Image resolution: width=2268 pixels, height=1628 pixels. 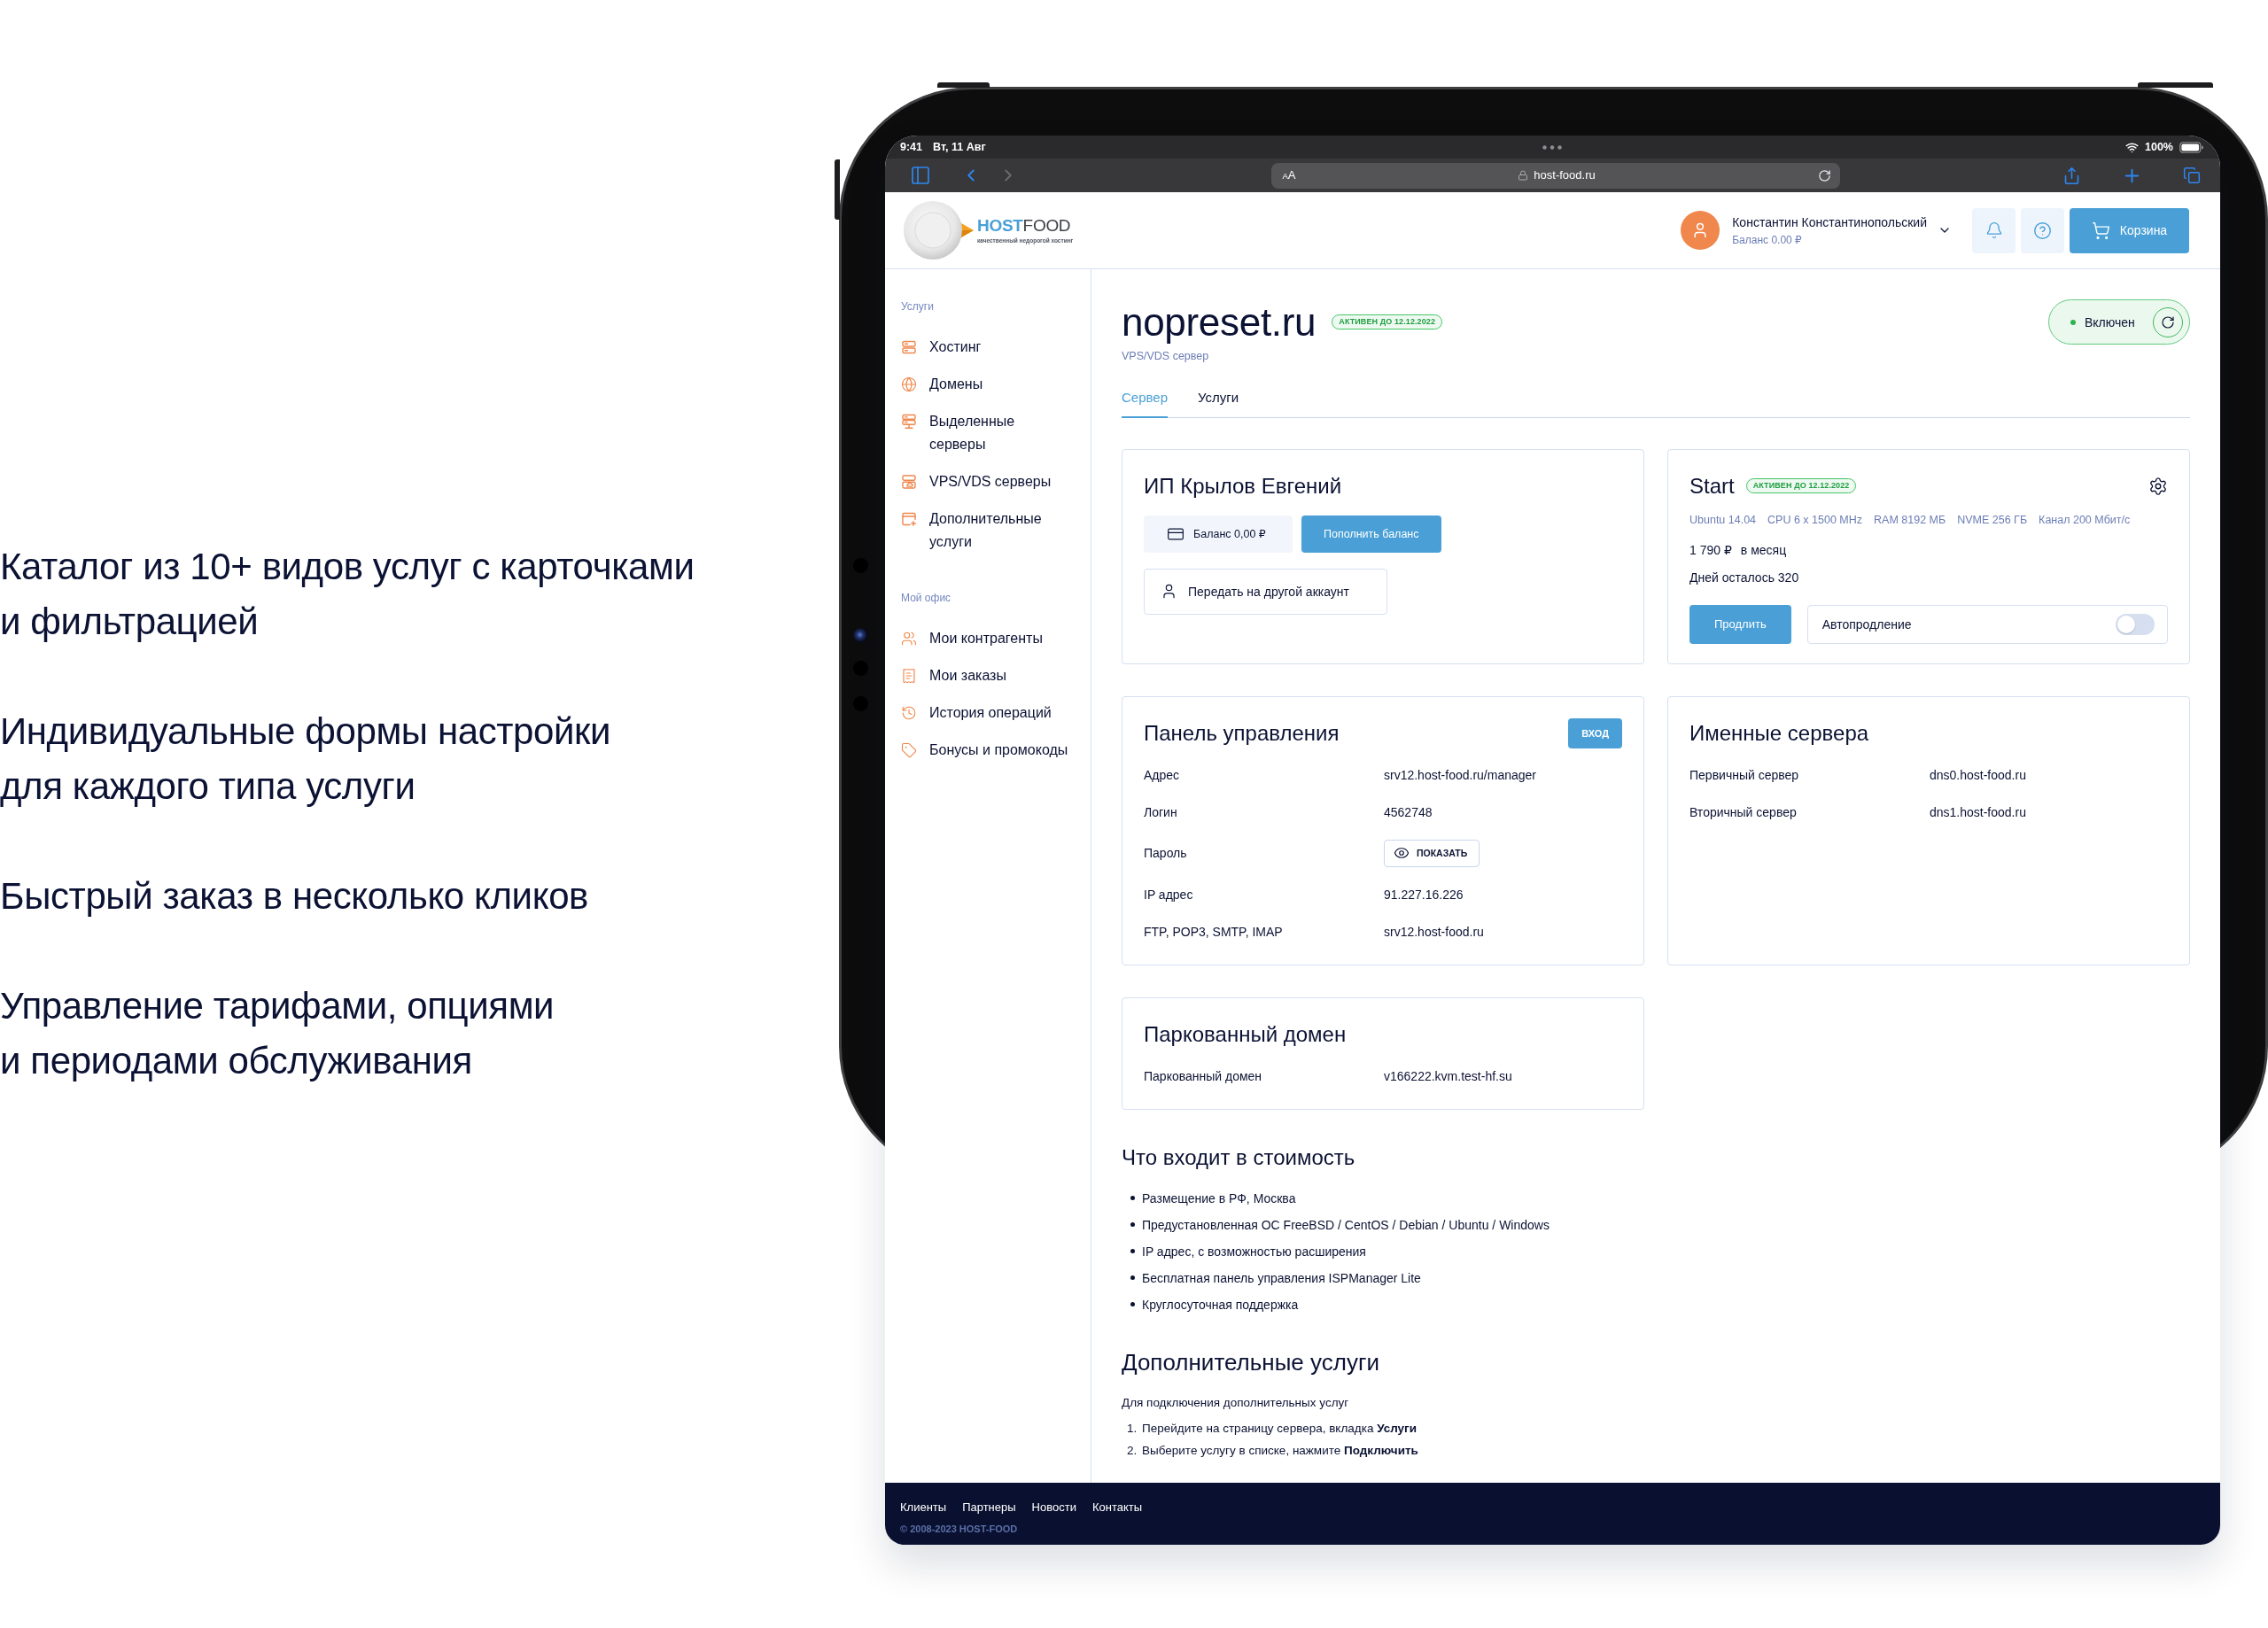 I want to click on sidebar-item: Хостинг, so click(x=941, y=347).